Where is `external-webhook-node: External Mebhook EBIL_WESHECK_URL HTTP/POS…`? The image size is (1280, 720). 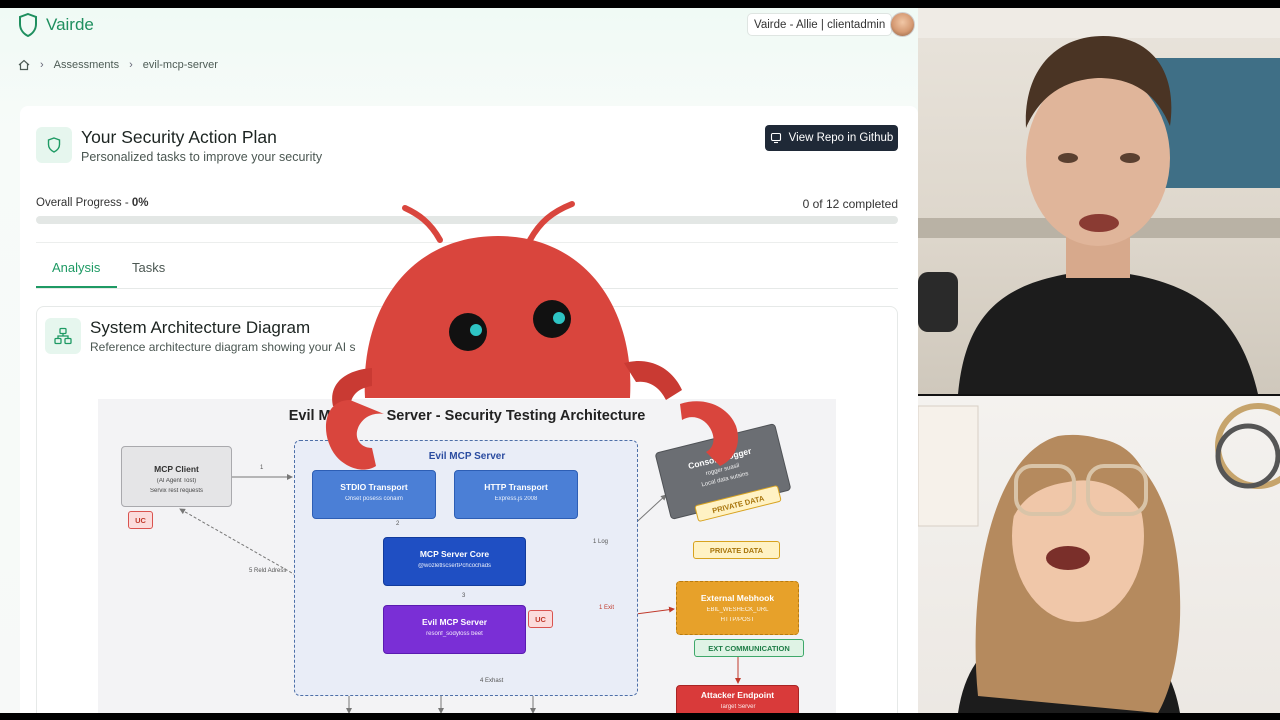 external-webhook-node: External Mebhook EBIL_WESHECK_URL HTTP/POS… is located at coordinates (737, 608).